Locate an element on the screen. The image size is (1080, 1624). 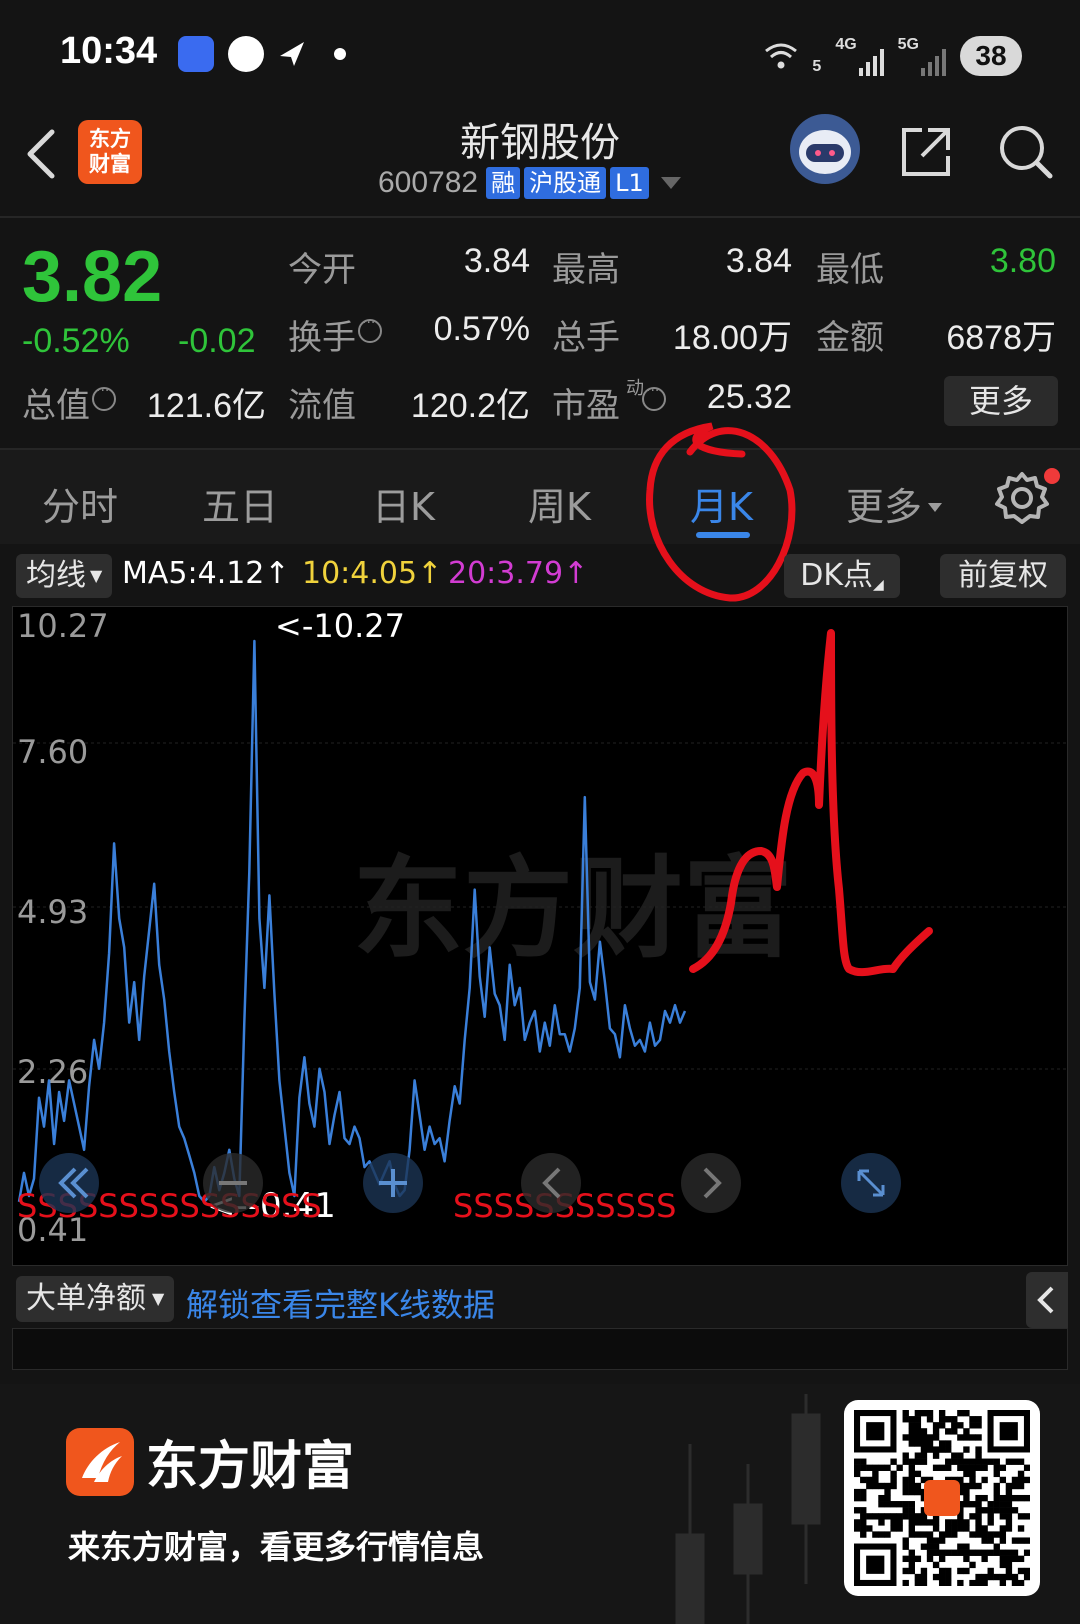
zoom-out-icon is located at coordinates (233, 1183).